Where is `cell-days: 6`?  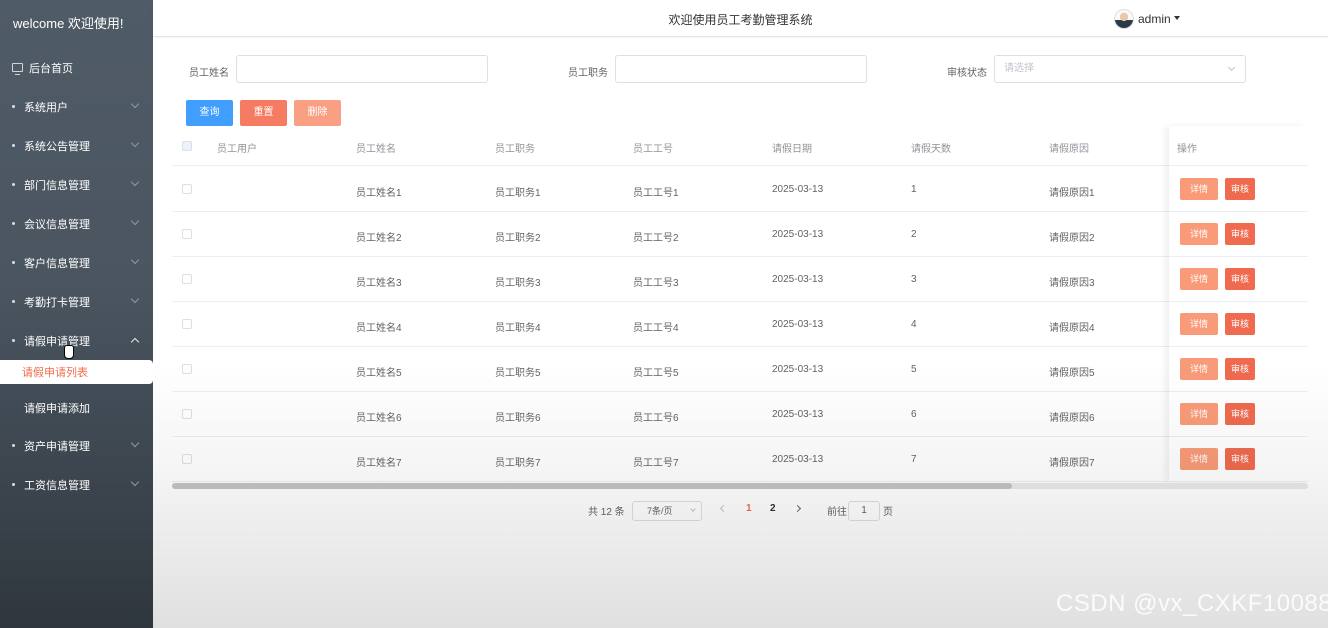 cell-days: 6 is located at coordinates (914, 414).